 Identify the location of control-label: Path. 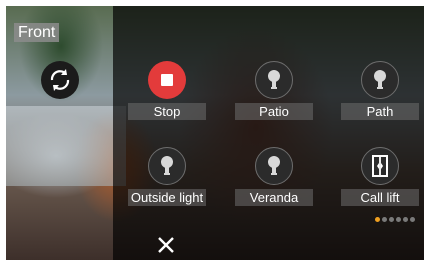
(380, 111).